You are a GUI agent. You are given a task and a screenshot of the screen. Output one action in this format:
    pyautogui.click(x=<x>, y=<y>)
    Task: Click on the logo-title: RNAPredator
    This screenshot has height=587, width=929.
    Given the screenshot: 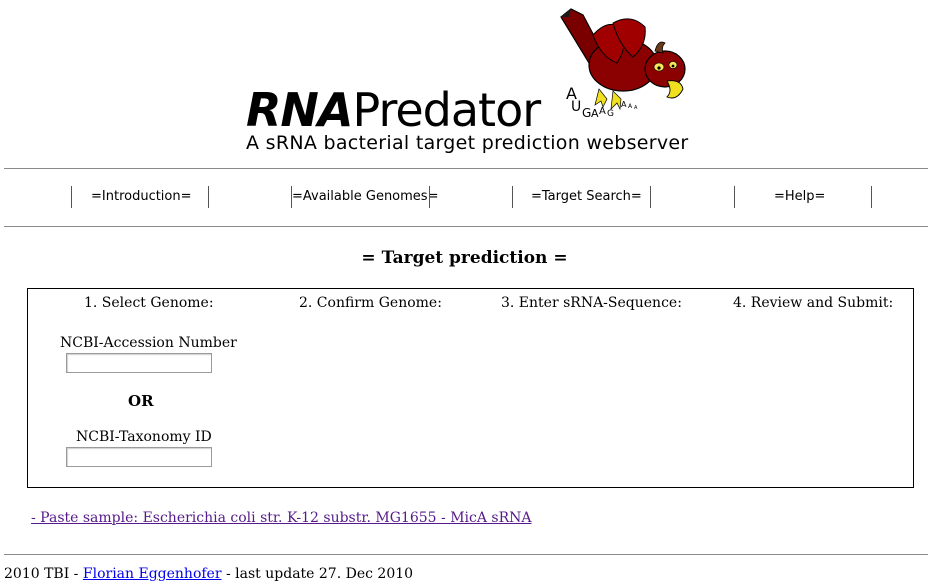 What is the action you would take?
    pyautogui.click(x=394, y=110)
    